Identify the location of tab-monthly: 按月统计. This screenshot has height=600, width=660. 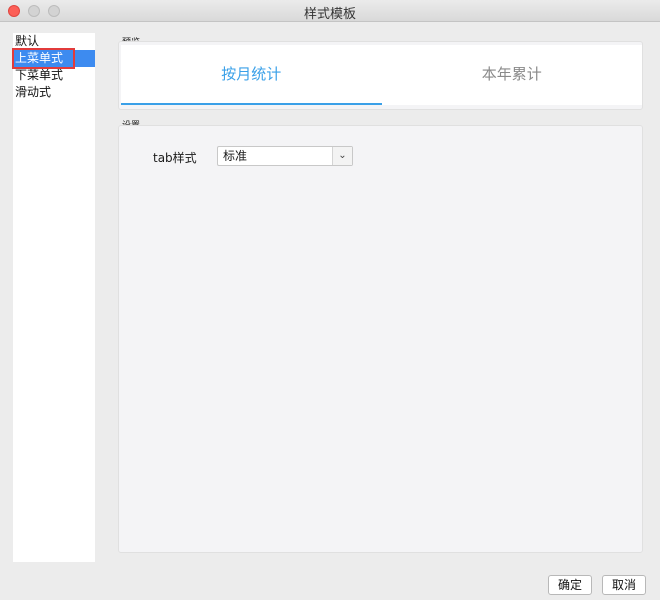
(251, 75).